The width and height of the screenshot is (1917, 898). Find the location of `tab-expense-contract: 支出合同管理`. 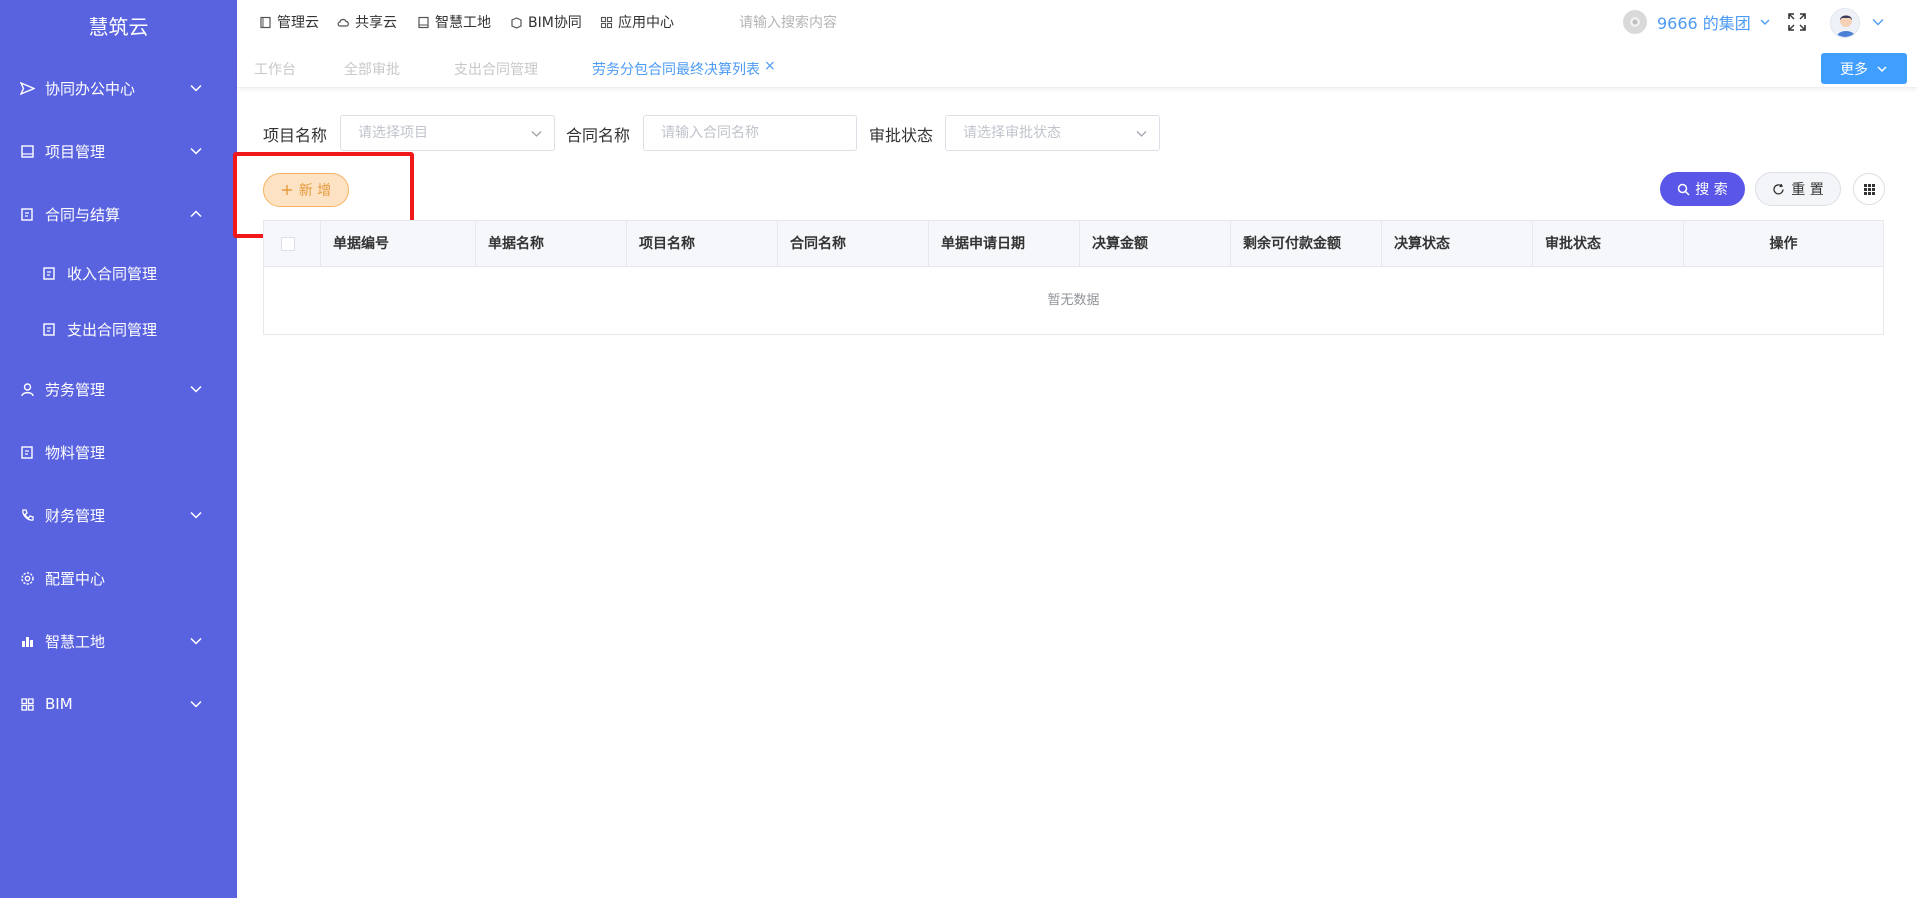

tab-expense-contract: 支出合同管理 is located at coordinates (496, 69).